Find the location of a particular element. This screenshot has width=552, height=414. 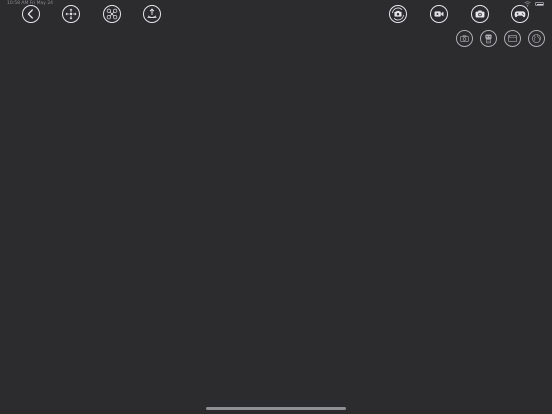

photo-mode-button is located at coordinates (464, 38).